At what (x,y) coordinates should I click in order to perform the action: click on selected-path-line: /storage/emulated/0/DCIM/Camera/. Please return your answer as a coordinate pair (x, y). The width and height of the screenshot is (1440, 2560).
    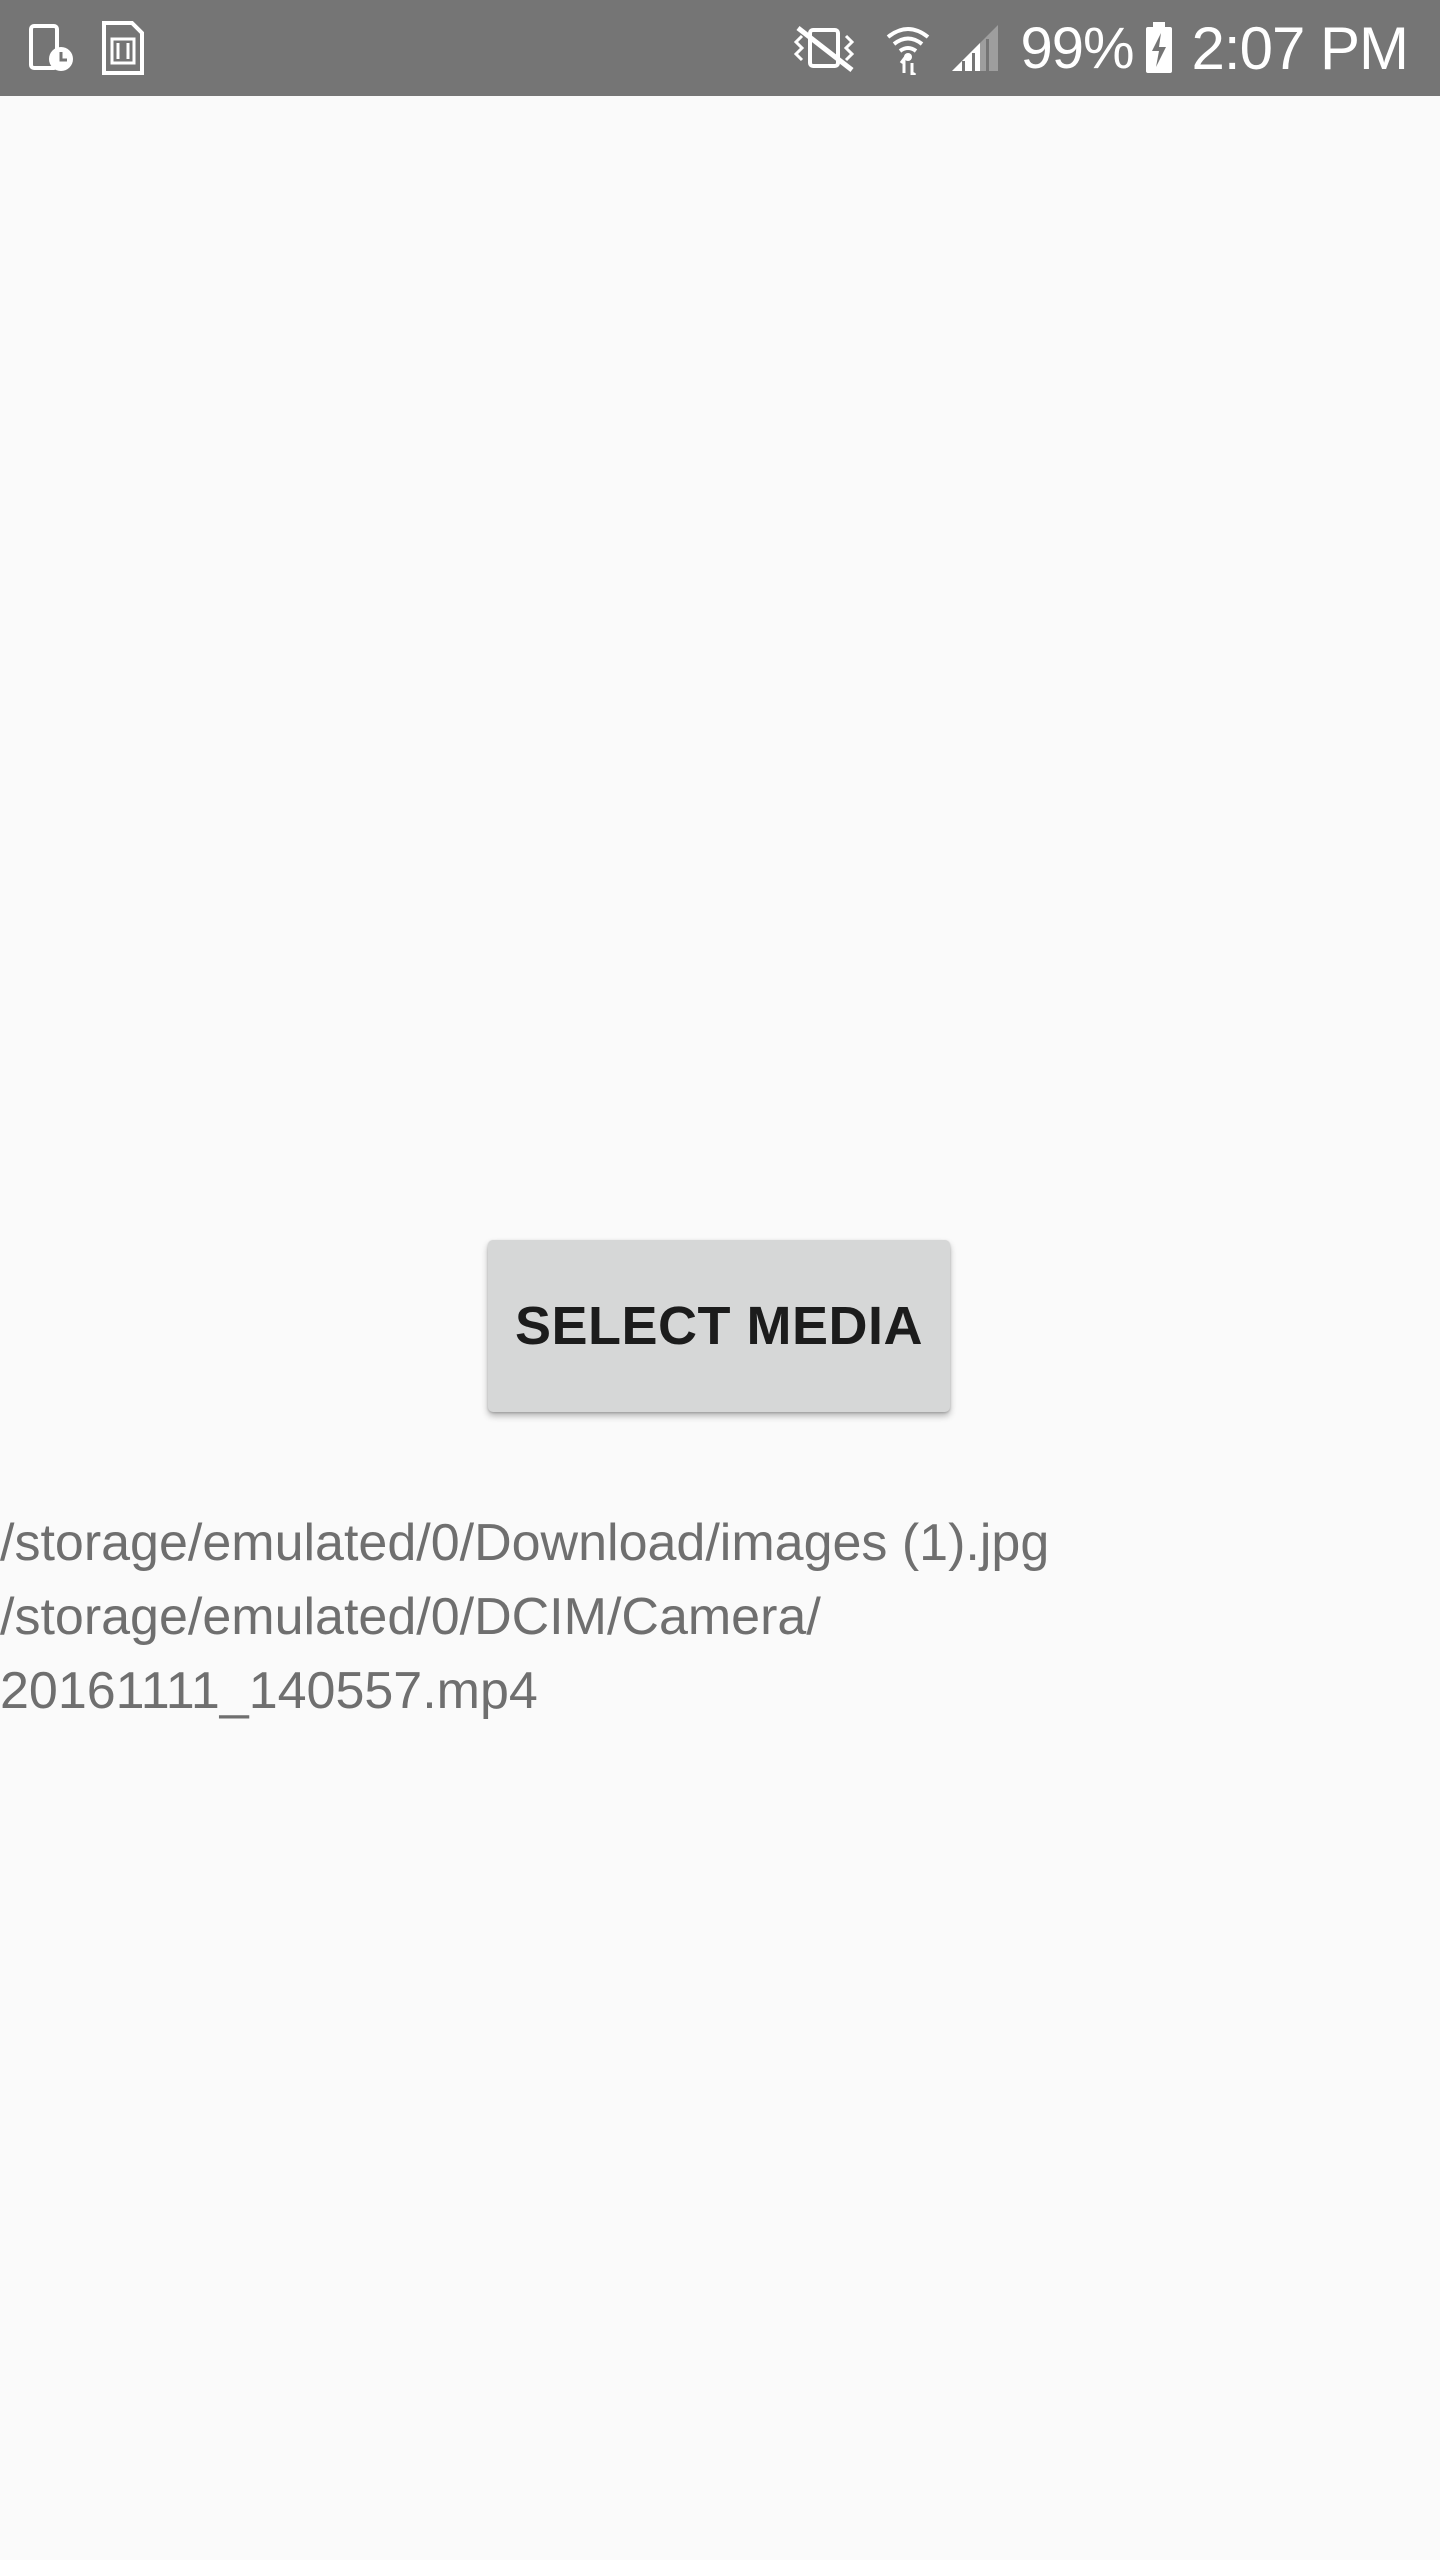
    Looking at the image, I should click on (410, 1617).